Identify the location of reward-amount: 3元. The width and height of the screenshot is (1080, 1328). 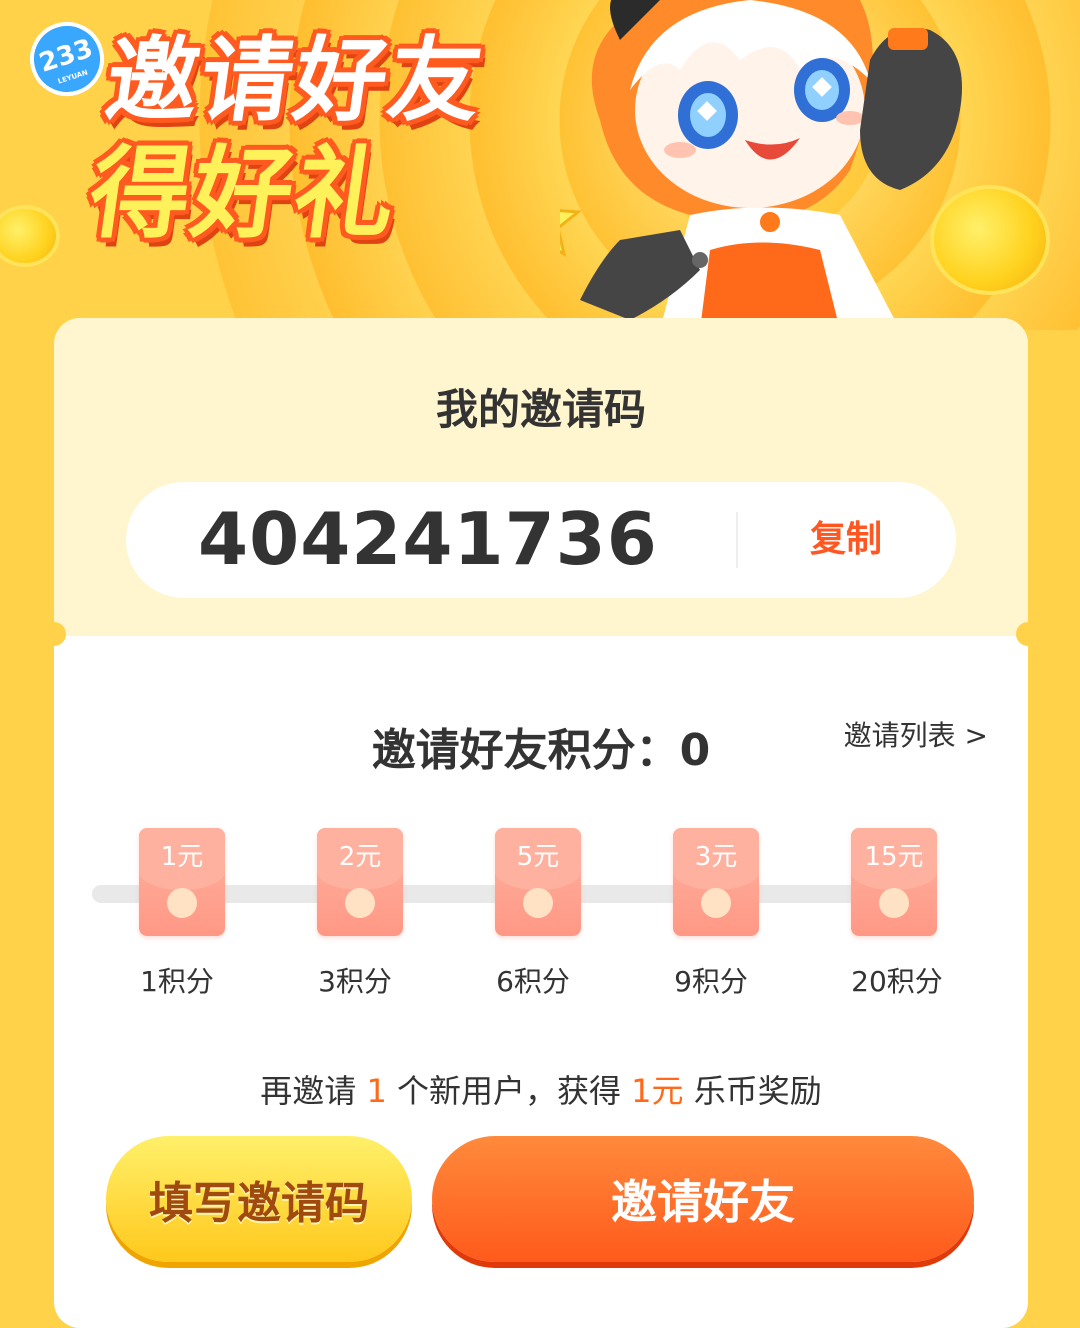
(716, 857).